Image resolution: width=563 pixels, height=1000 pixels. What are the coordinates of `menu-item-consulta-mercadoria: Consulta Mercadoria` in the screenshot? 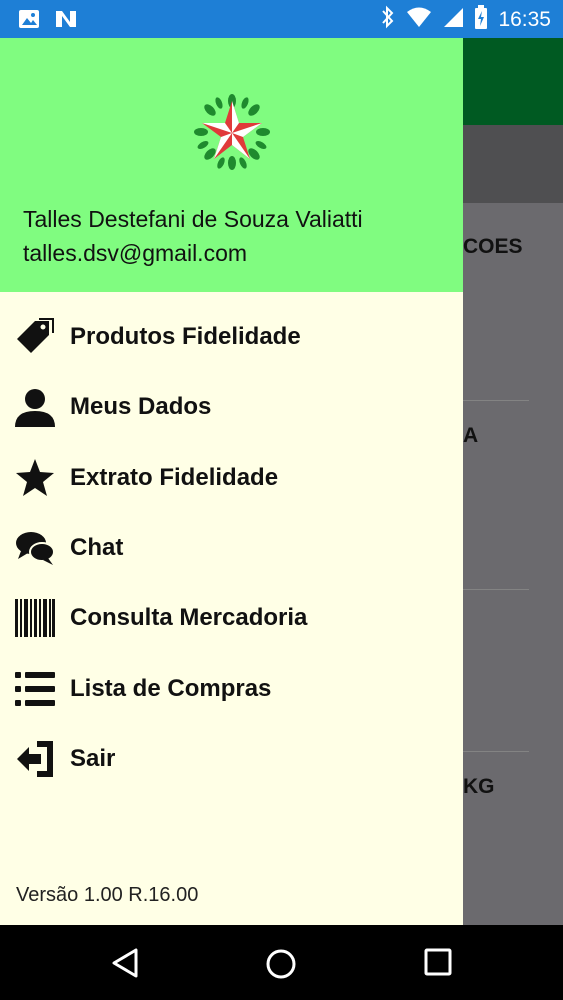 It's located at (231, 618).